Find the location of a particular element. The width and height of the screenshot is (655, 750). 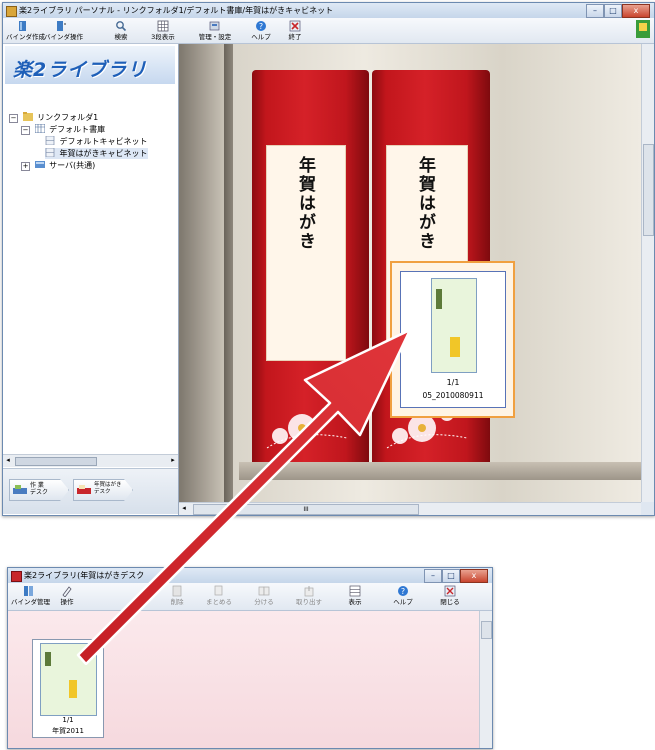

app-logo-text: 楽2ライブラリ is located at coordinates (80, 70).